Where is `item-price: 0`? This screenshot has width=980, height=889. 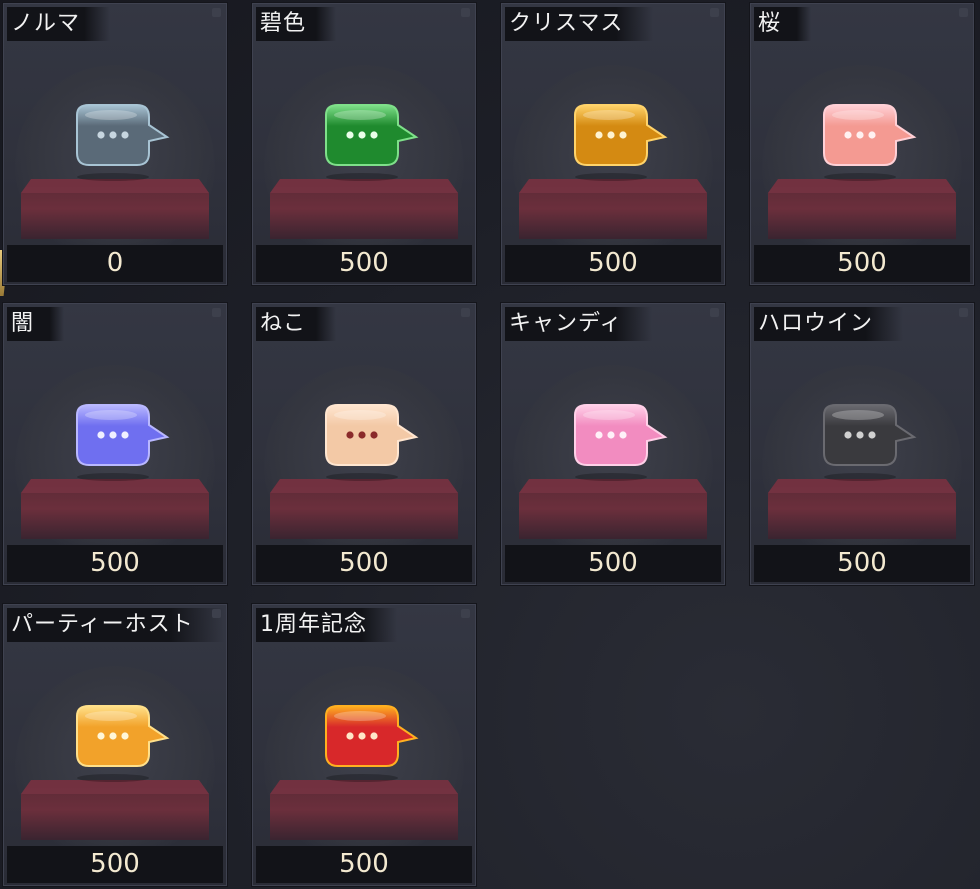 item-price: 0 is located at coordinates (115, 263).